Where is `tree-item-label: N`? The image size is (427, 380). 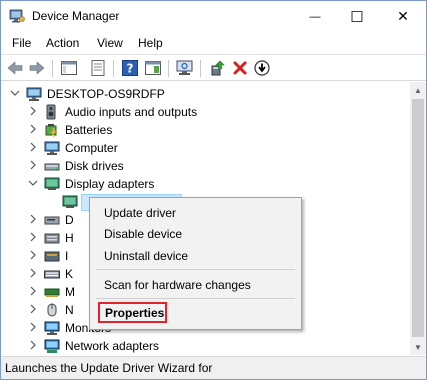
tree-item-label: N is located at coordinates (69, 310).